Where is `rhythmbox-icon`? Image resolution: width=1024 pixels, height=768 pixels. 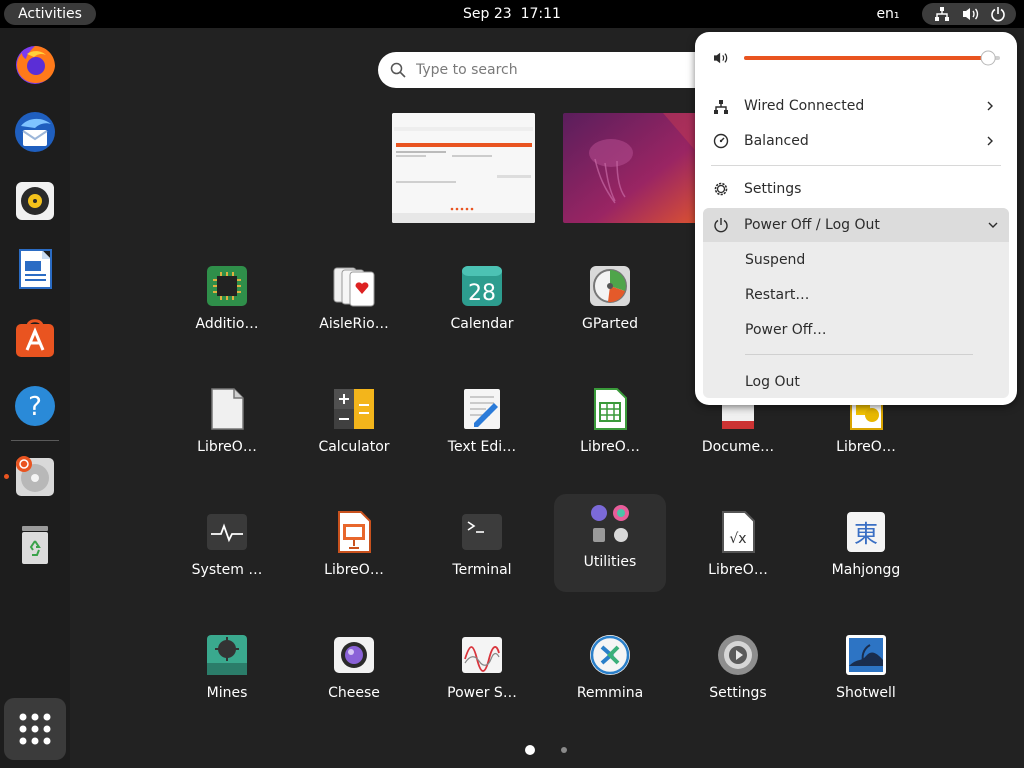
rhythmbox-icon is located at coordinates (35, 201).